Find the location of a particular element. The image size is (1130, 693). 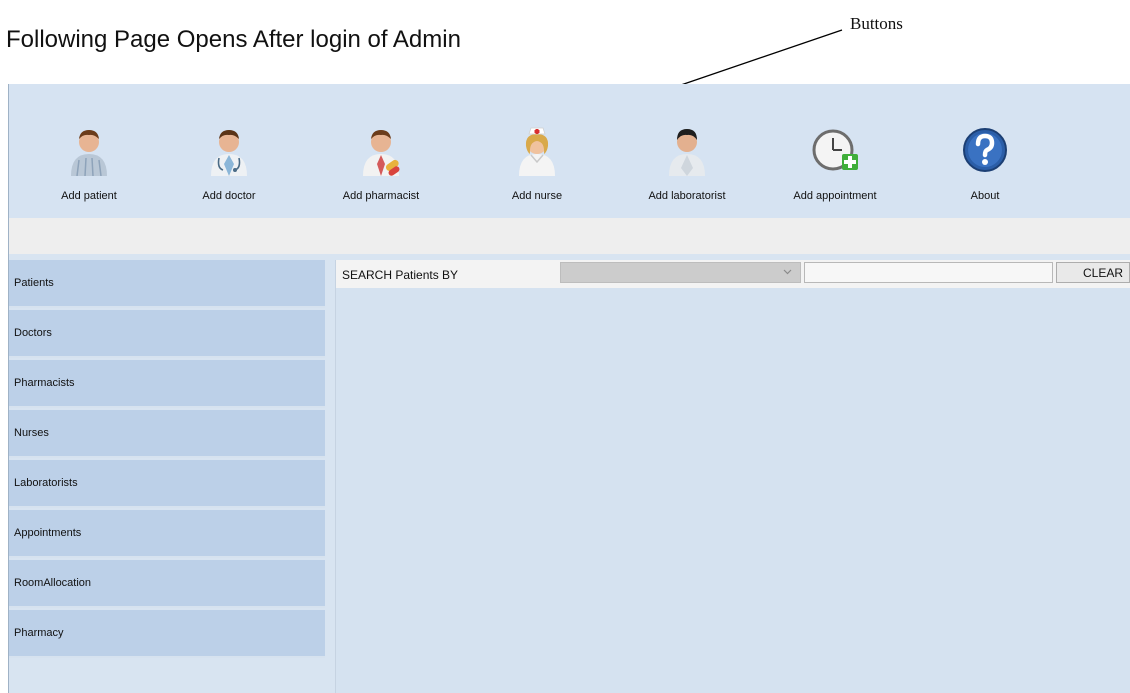

add-pharmacist-label: Add pharmacist is located at coordinates (381, 196).